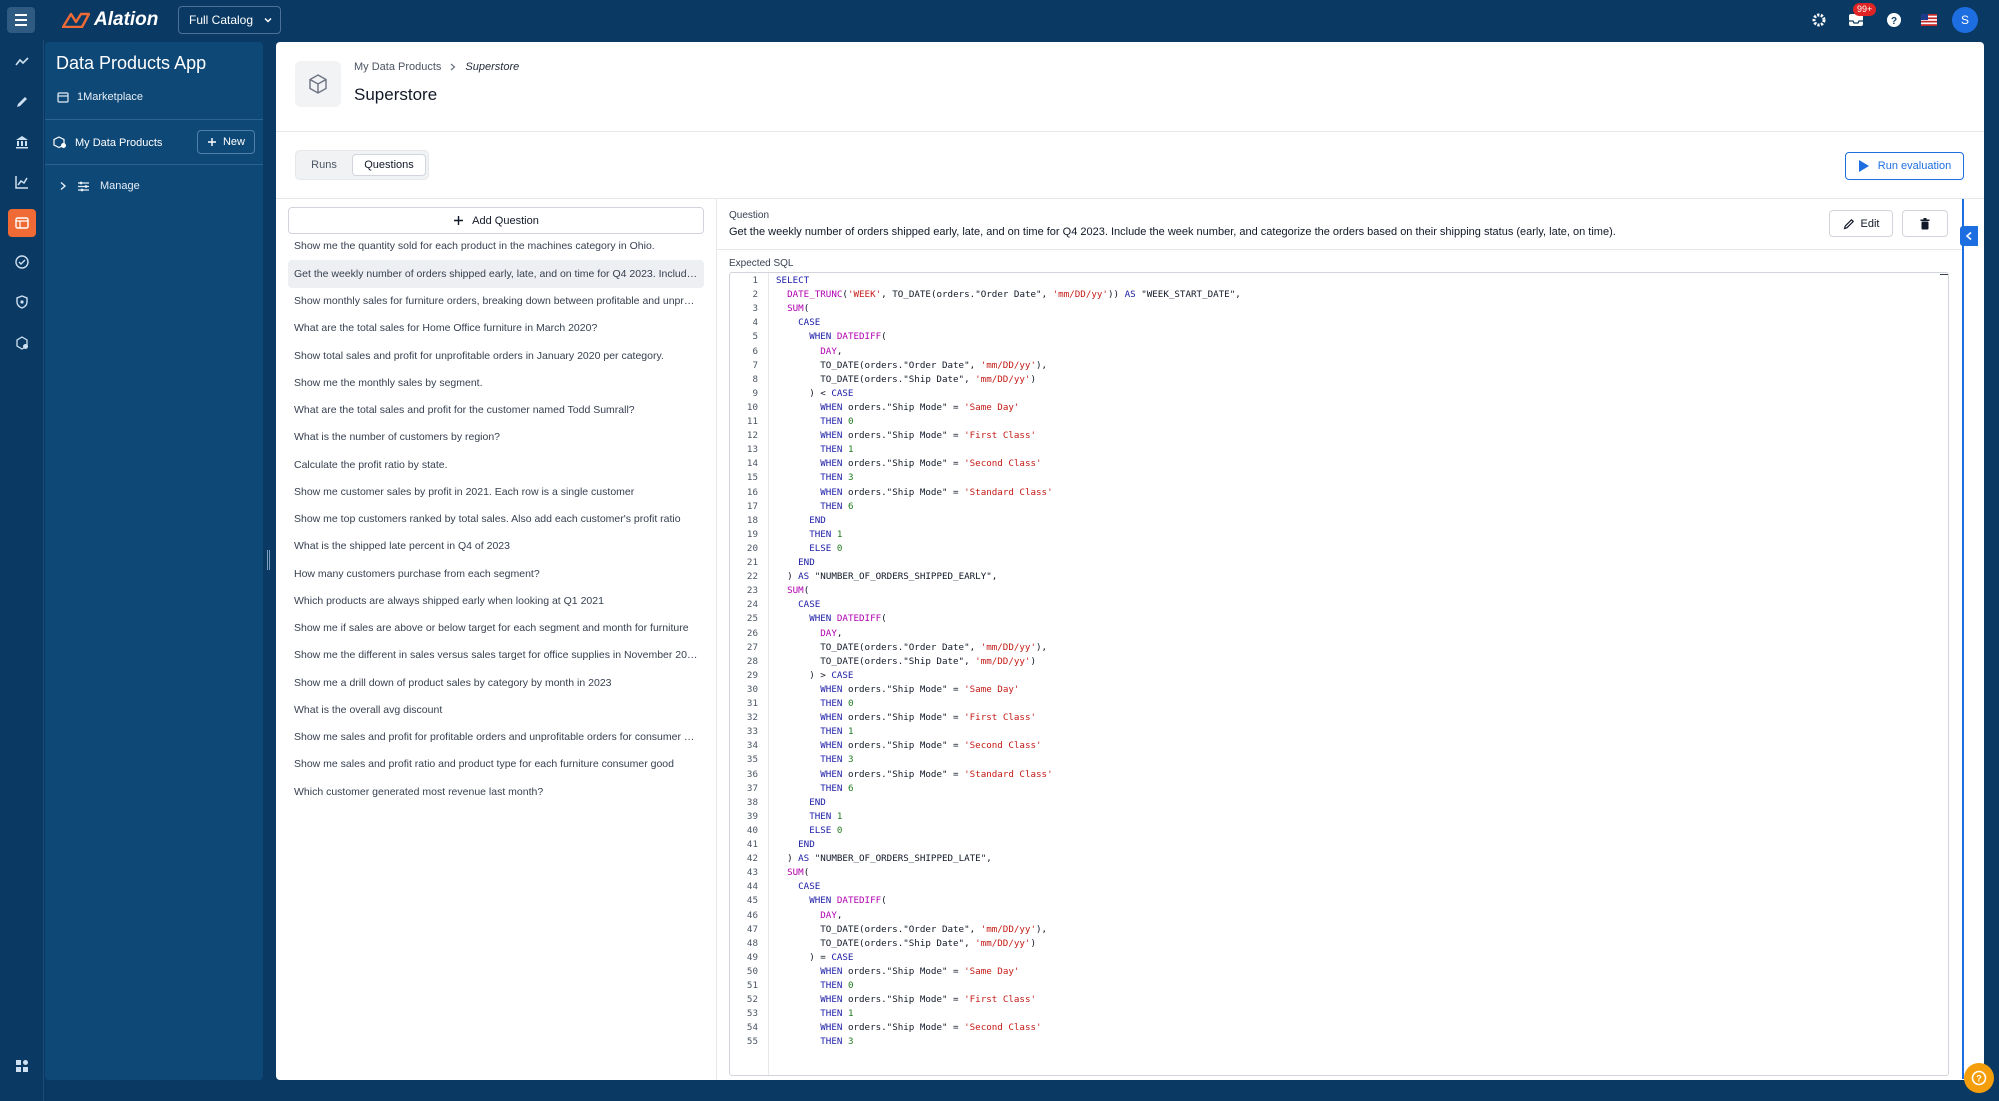 The image size is (1999, 1101). What do you see at coordinates (389, 165) in the screenshot?
I see `tab-questions: Questions` at bounding box center [389, 165].